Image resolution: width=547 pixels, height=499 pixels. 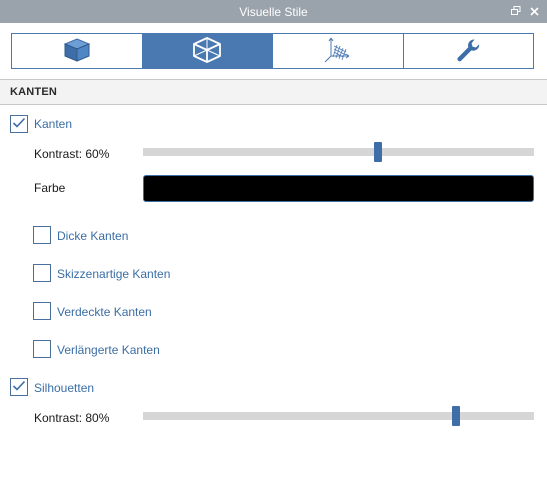 I want to click on silhouettes-checkbox, so click(x=19, y=387).